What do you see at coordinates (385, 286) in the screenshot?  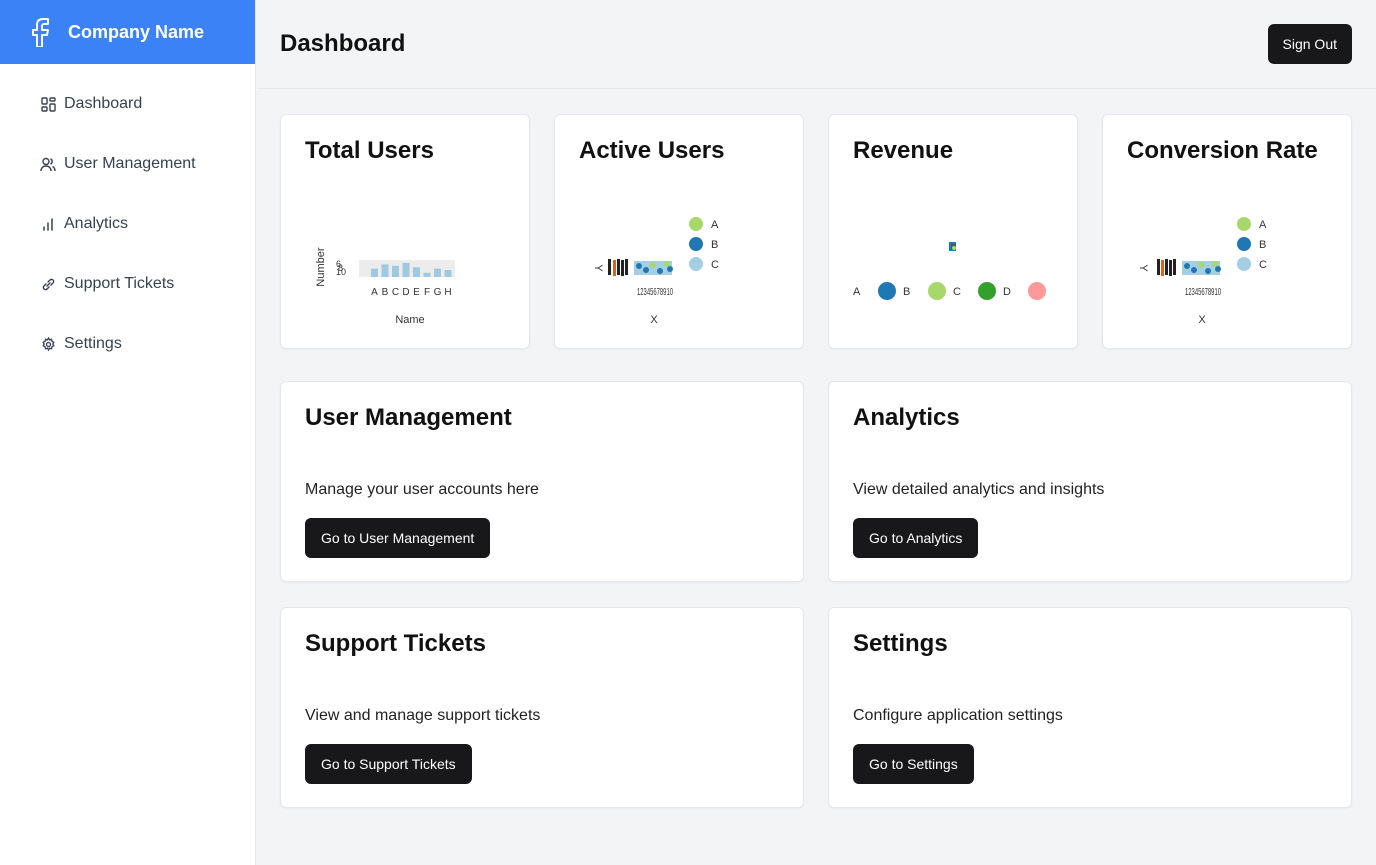 I see `total-users-chart: Number 10 8 6 ABCDEFGH Name` at bounding box center [385, 286].